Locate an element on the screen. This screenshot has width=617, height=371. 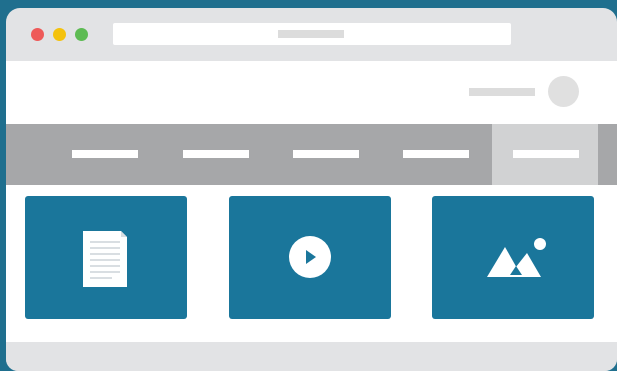
nav-item-5-active is located at coordinates (545, 154).